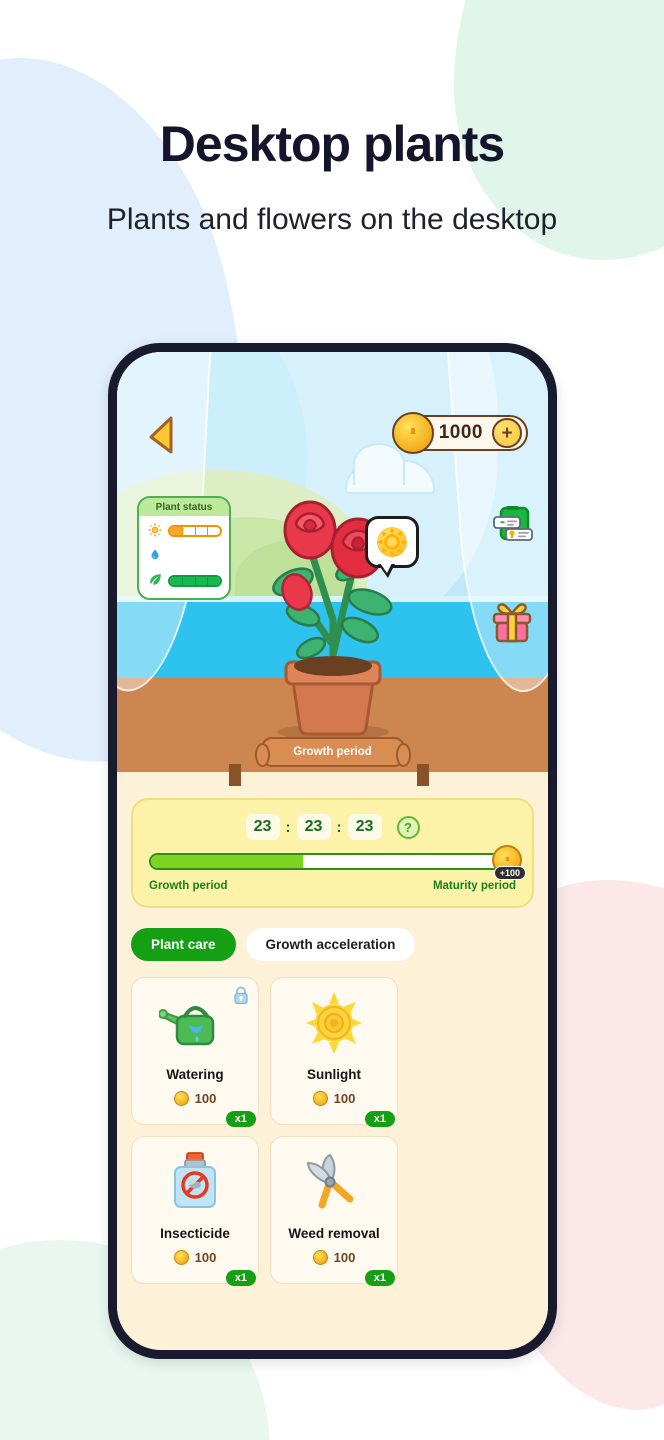  I want to click on water-drop-icon, so click(155, 556).